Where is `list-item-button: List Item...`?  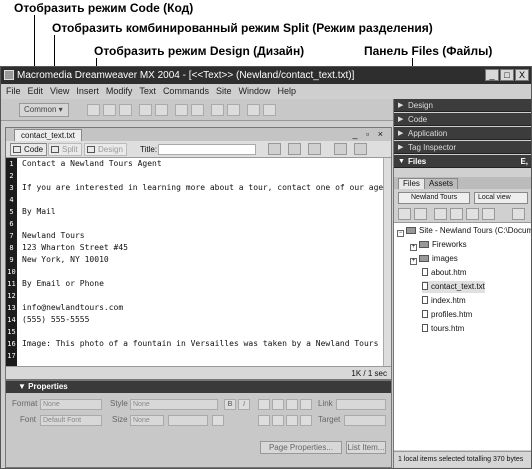 list-item-button: List Item... is located at coordinates (366, 447).